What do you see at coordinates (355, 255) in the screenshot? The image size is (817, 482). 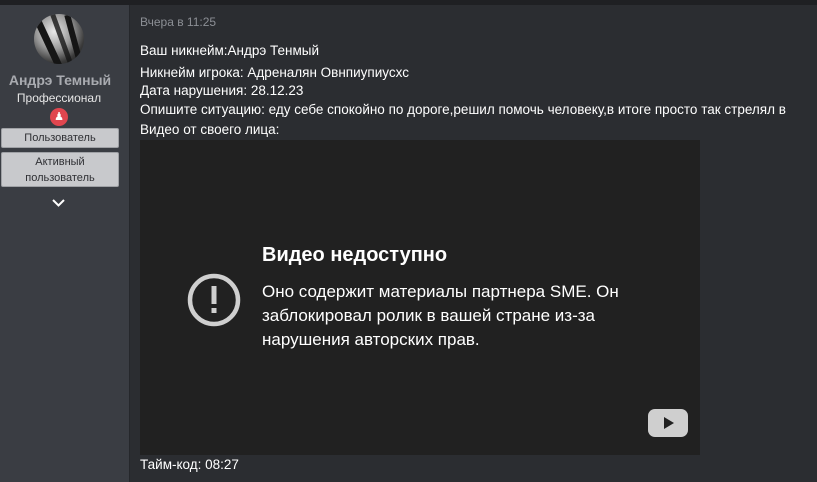 I see `video-unavailable-title: Видео недоступно` at bounding box center [355, 255].